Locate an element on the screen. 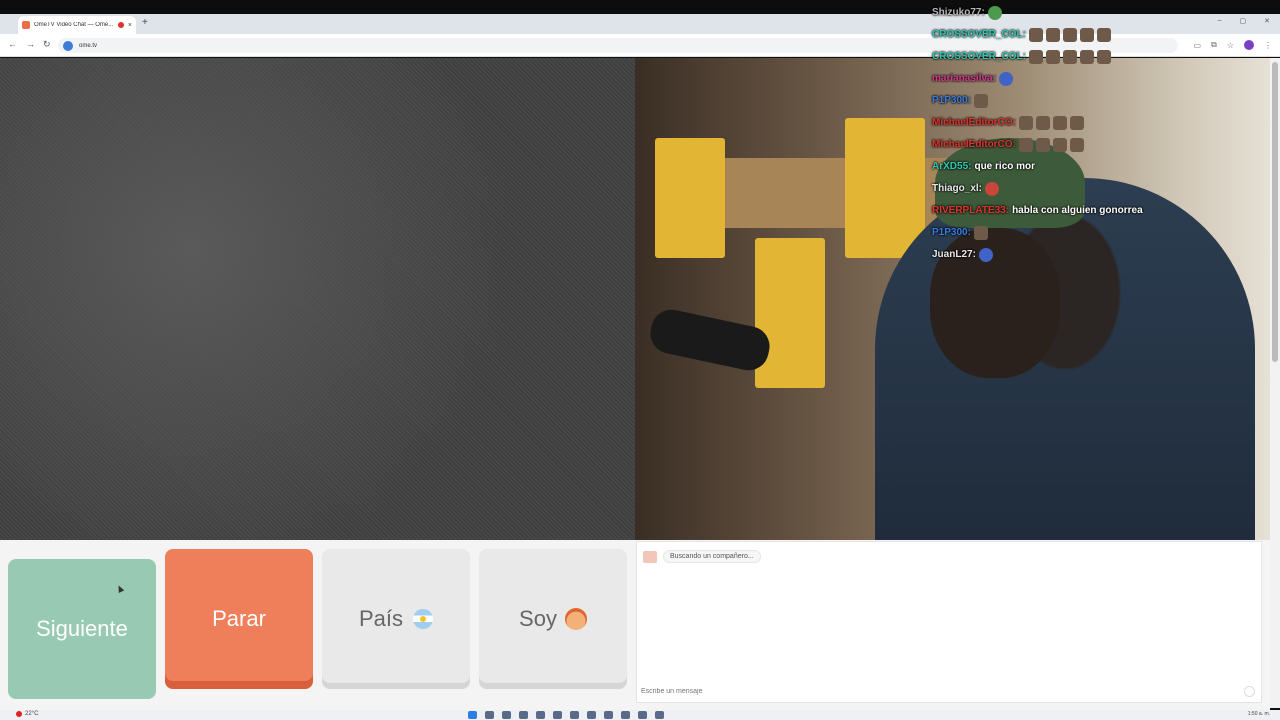 This screenshot has height=720, width=1280. translate-icon: ⧉ is located at coordinates (1214, 45).